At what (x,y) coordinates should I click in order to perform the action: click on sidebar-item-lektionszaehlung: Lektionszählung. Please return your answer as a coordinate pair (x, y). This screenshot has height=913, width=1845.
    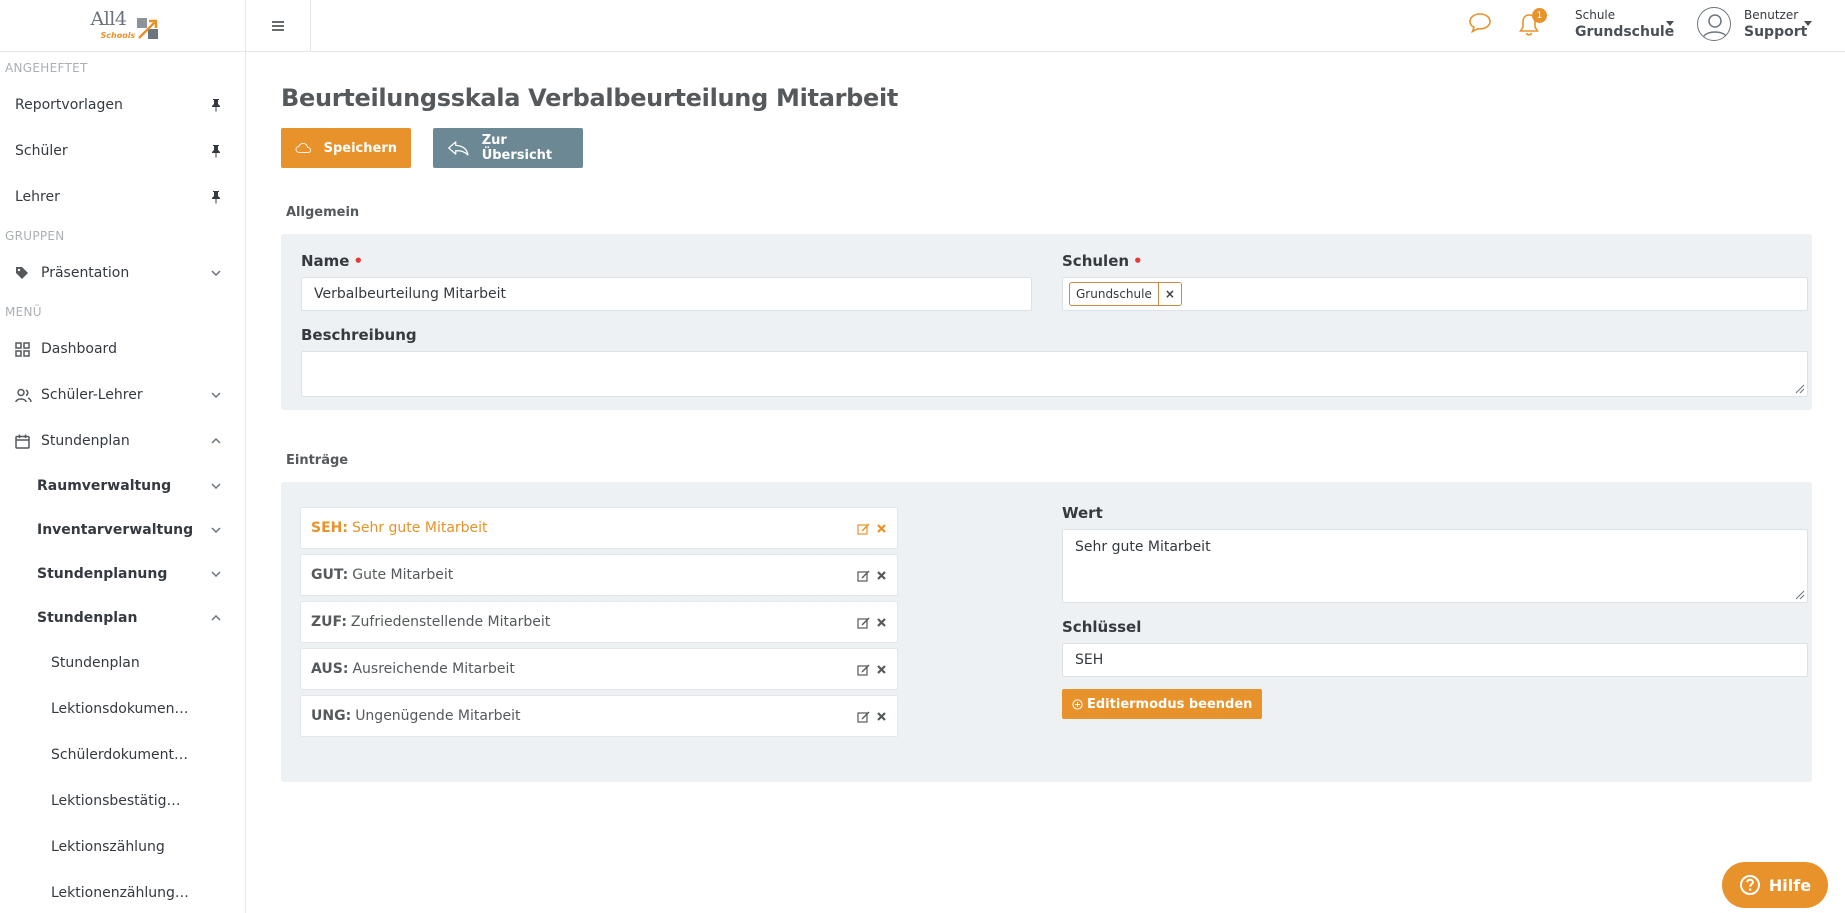
    Looking at the image, I should click on (122, 847).